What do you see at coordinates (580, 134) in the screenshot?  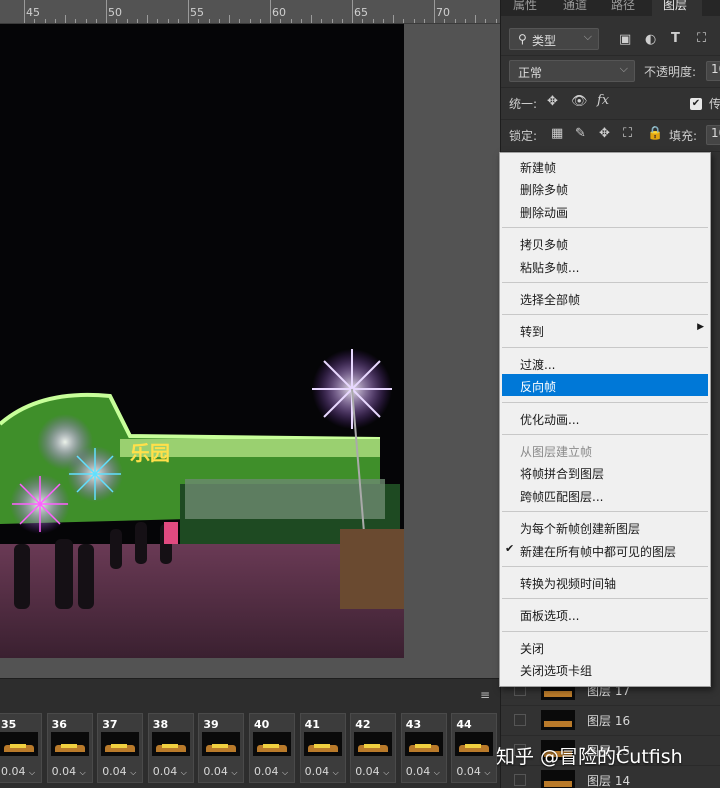 I see `lock-paint-icon: ✎` at bounding box center [580, 134].